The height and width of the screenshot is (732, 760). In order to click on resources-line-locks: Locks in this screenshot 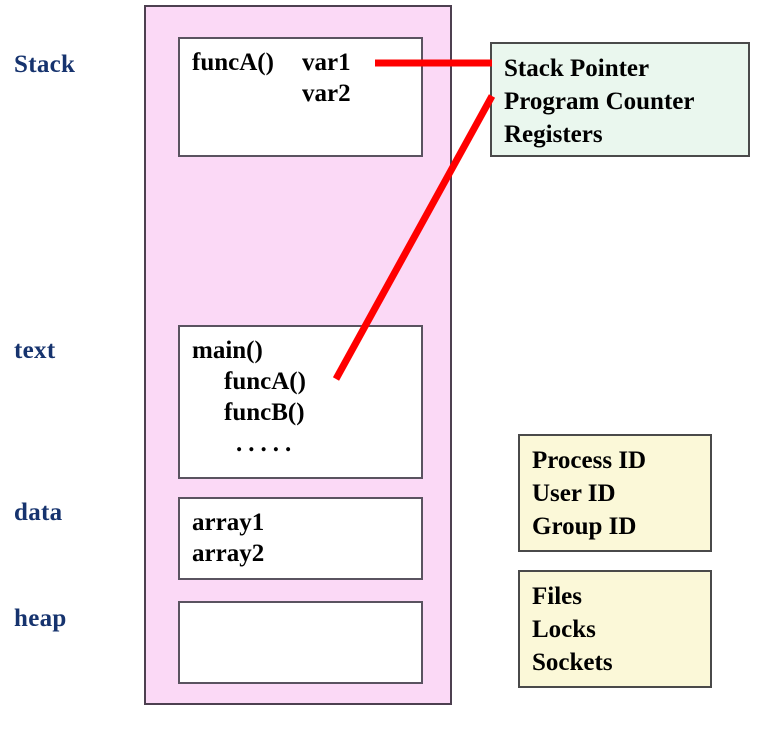, I will do `click(564, 629)`.